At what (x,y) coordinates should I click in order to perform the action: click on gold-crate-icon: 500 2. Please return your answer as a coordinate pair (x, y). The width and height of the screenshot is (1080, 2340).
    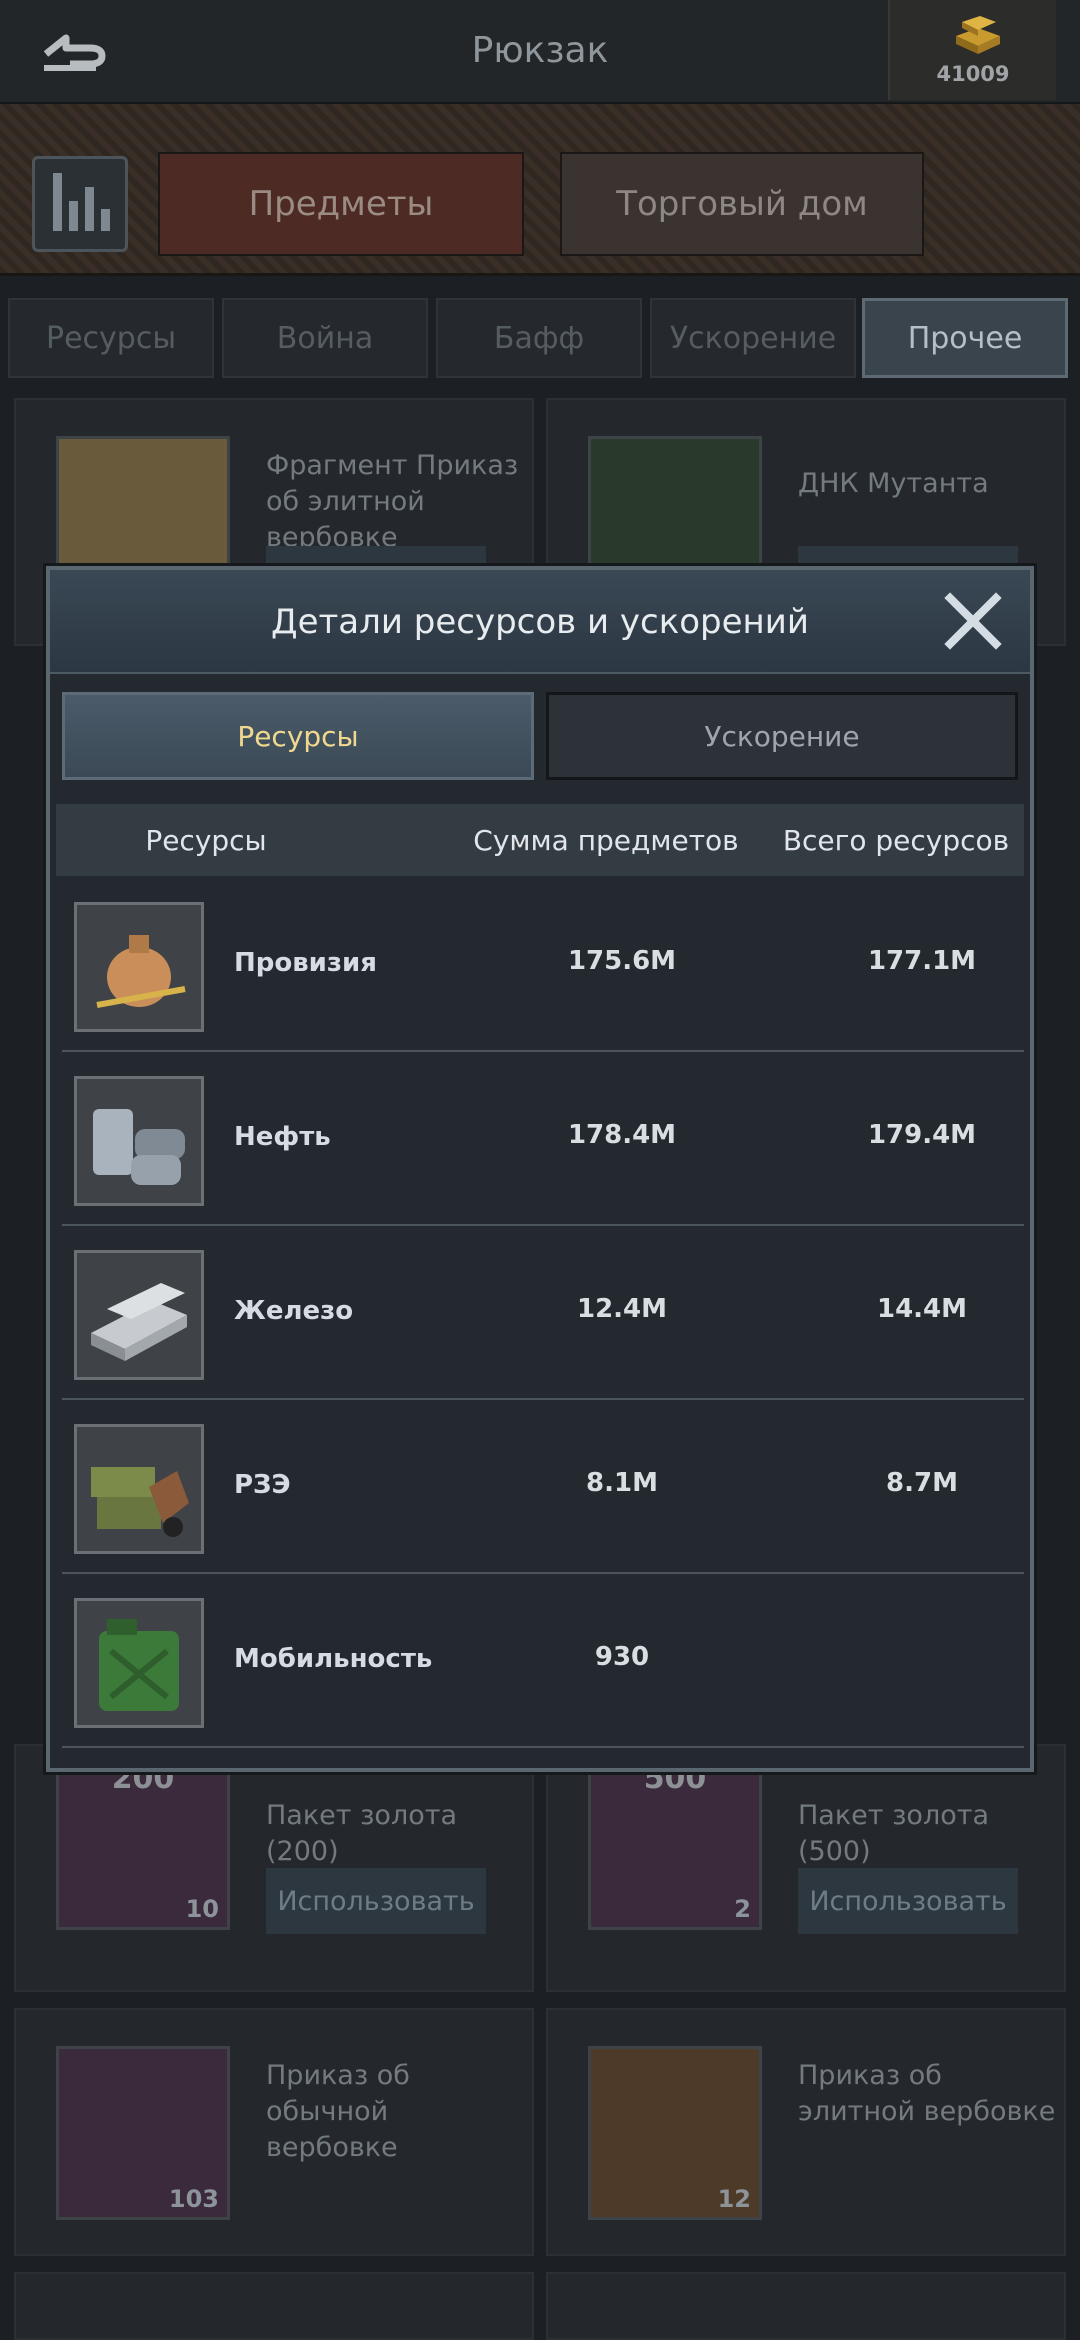
    Looking at the image, I should click on (675, 1843).